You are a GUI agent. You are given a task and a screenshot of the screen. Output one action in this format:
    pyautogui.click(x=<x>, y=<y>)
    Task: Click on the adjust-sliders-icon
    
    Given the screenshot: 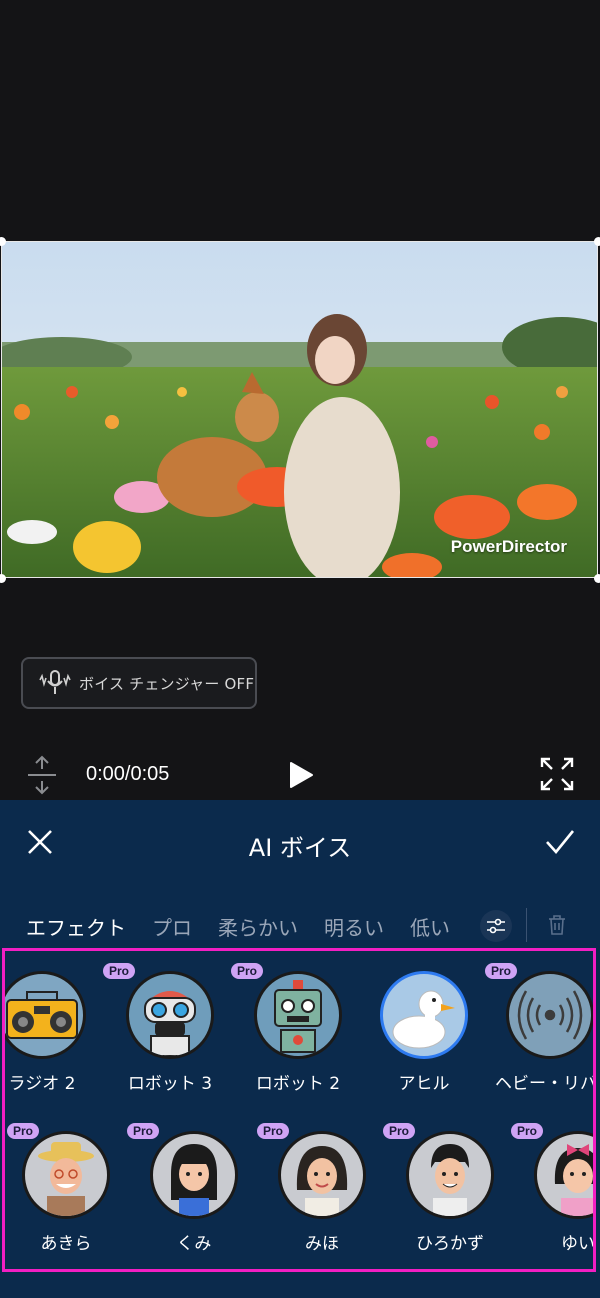 What is the action you would take?
    pyautogui.click(x=496, y=926)
    